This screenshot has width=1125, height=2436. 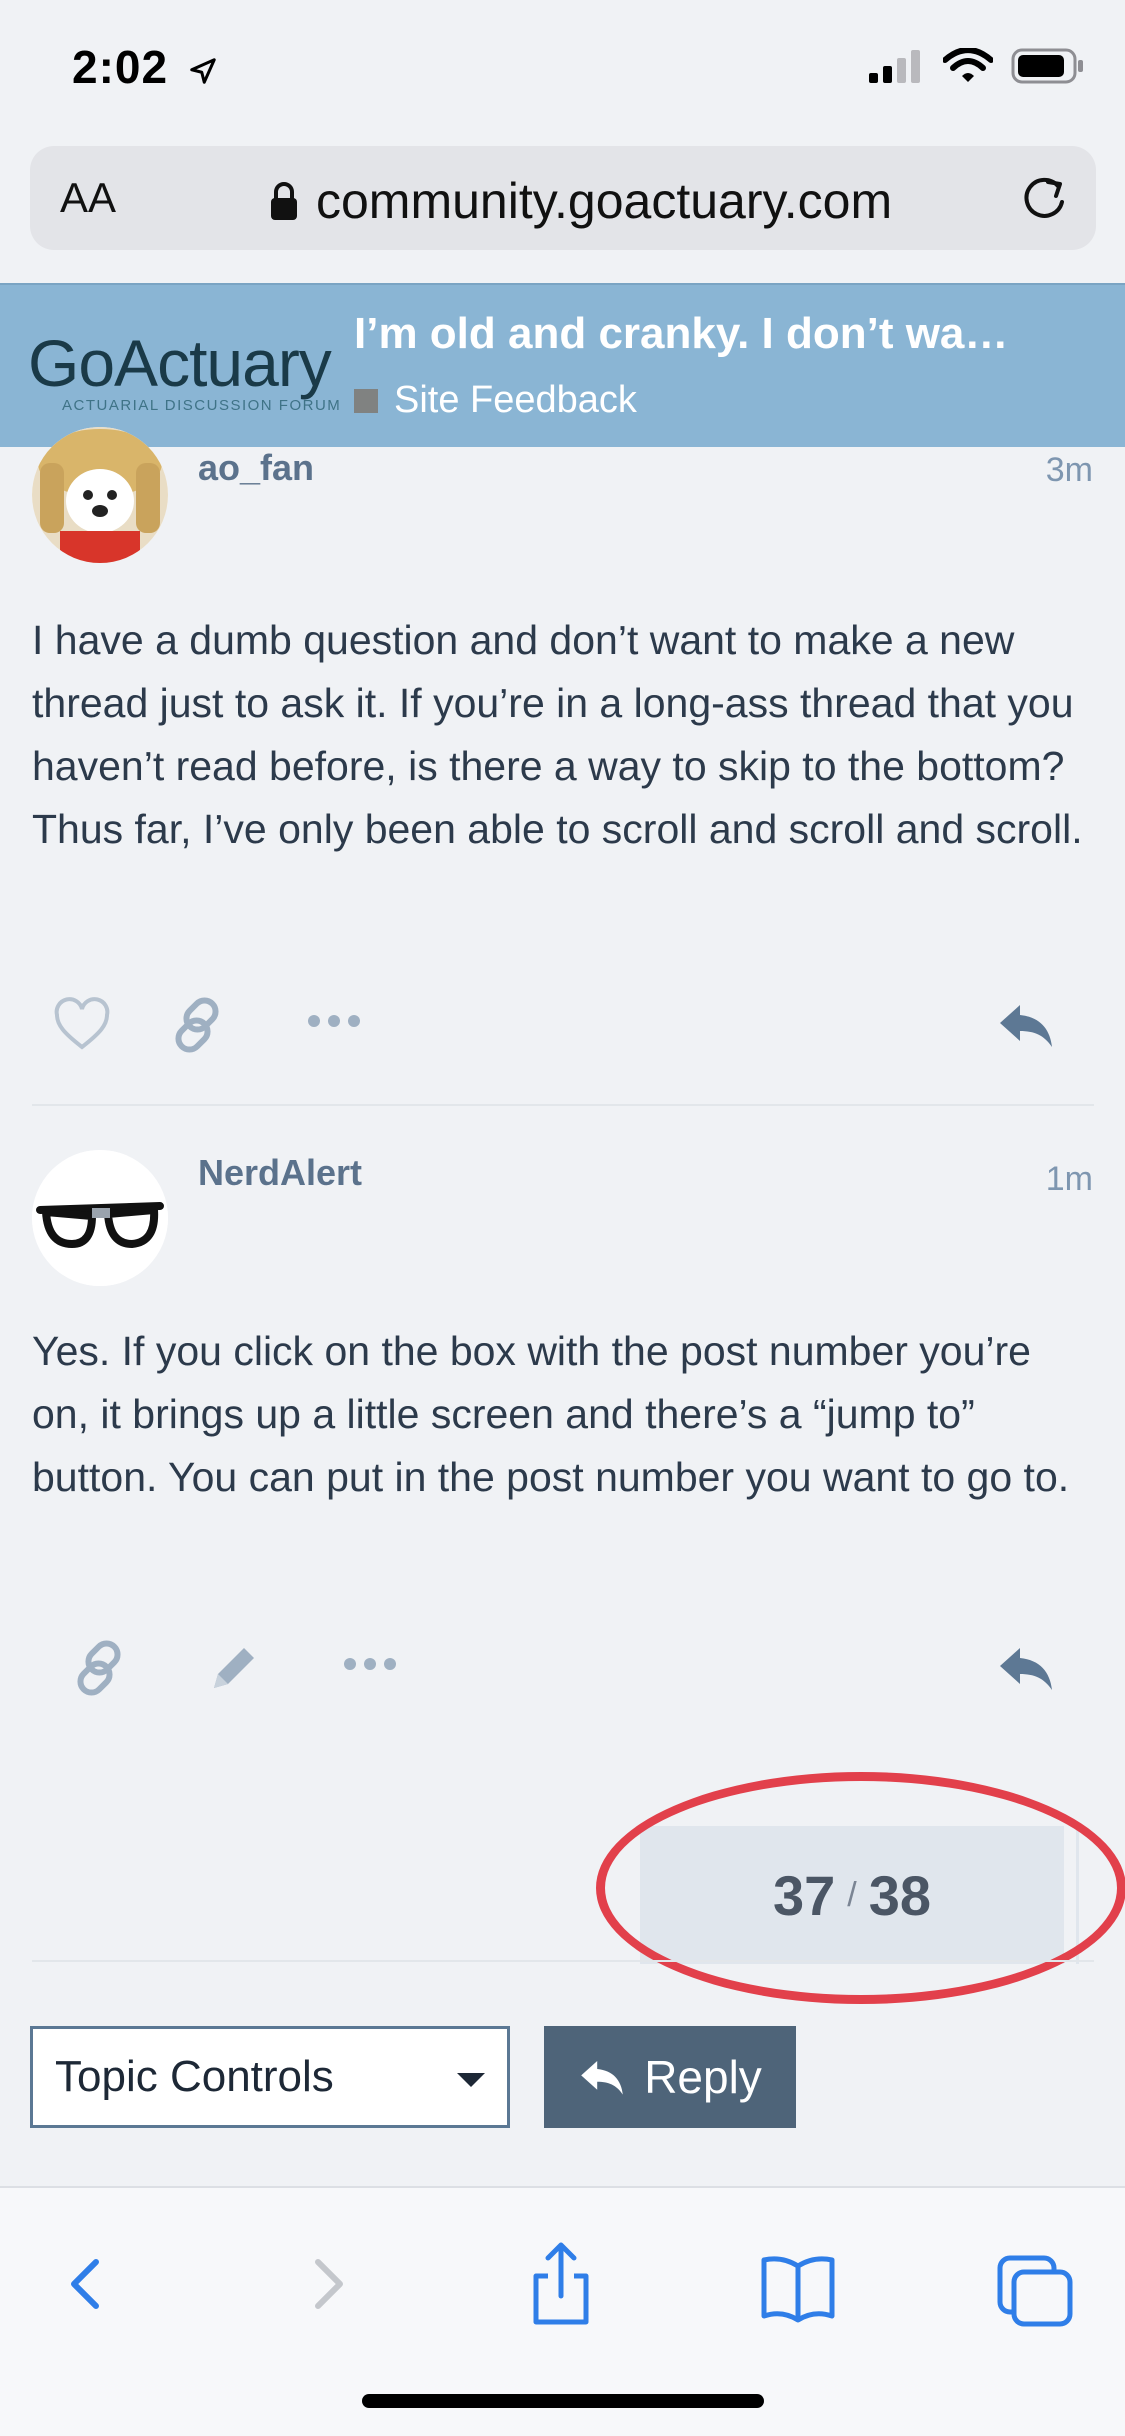 I want to click on status-time: 2:02, so click(x=145, y=67).